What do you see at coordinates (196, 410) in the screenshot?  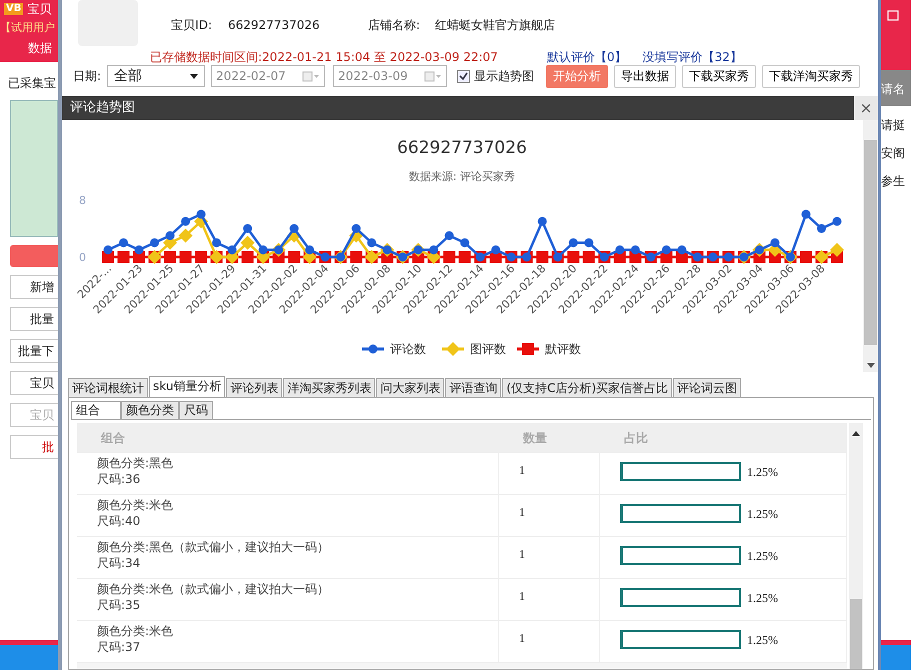 I see `tab: 尺码` at bounding box center [196, 410].